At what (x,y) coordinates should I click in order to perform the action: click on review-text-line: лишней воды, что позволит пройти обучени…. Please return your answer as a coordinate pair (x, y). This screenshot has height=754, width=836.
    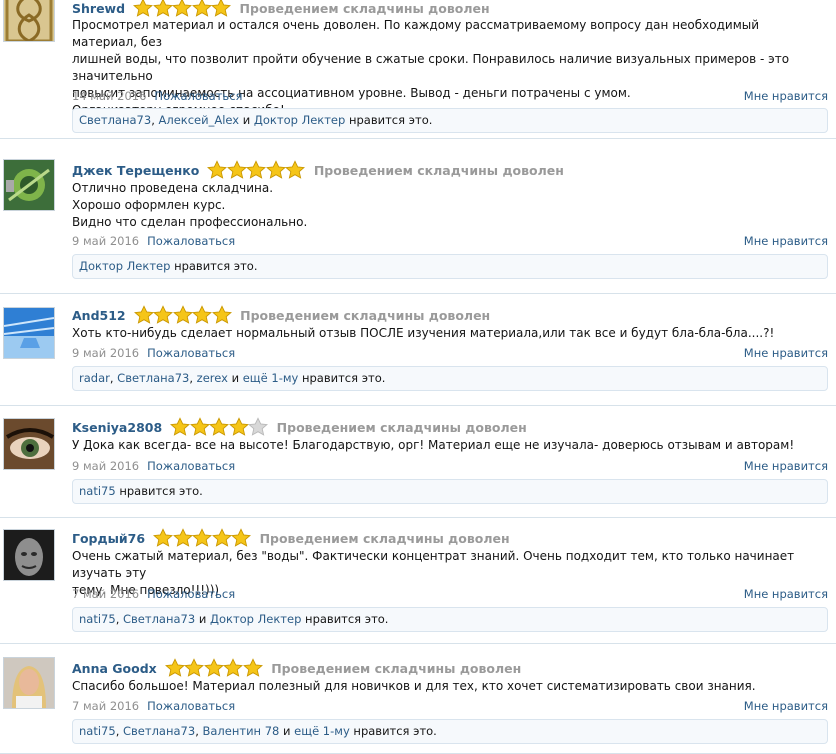
    Looking at the image, I should click on (431, 67).